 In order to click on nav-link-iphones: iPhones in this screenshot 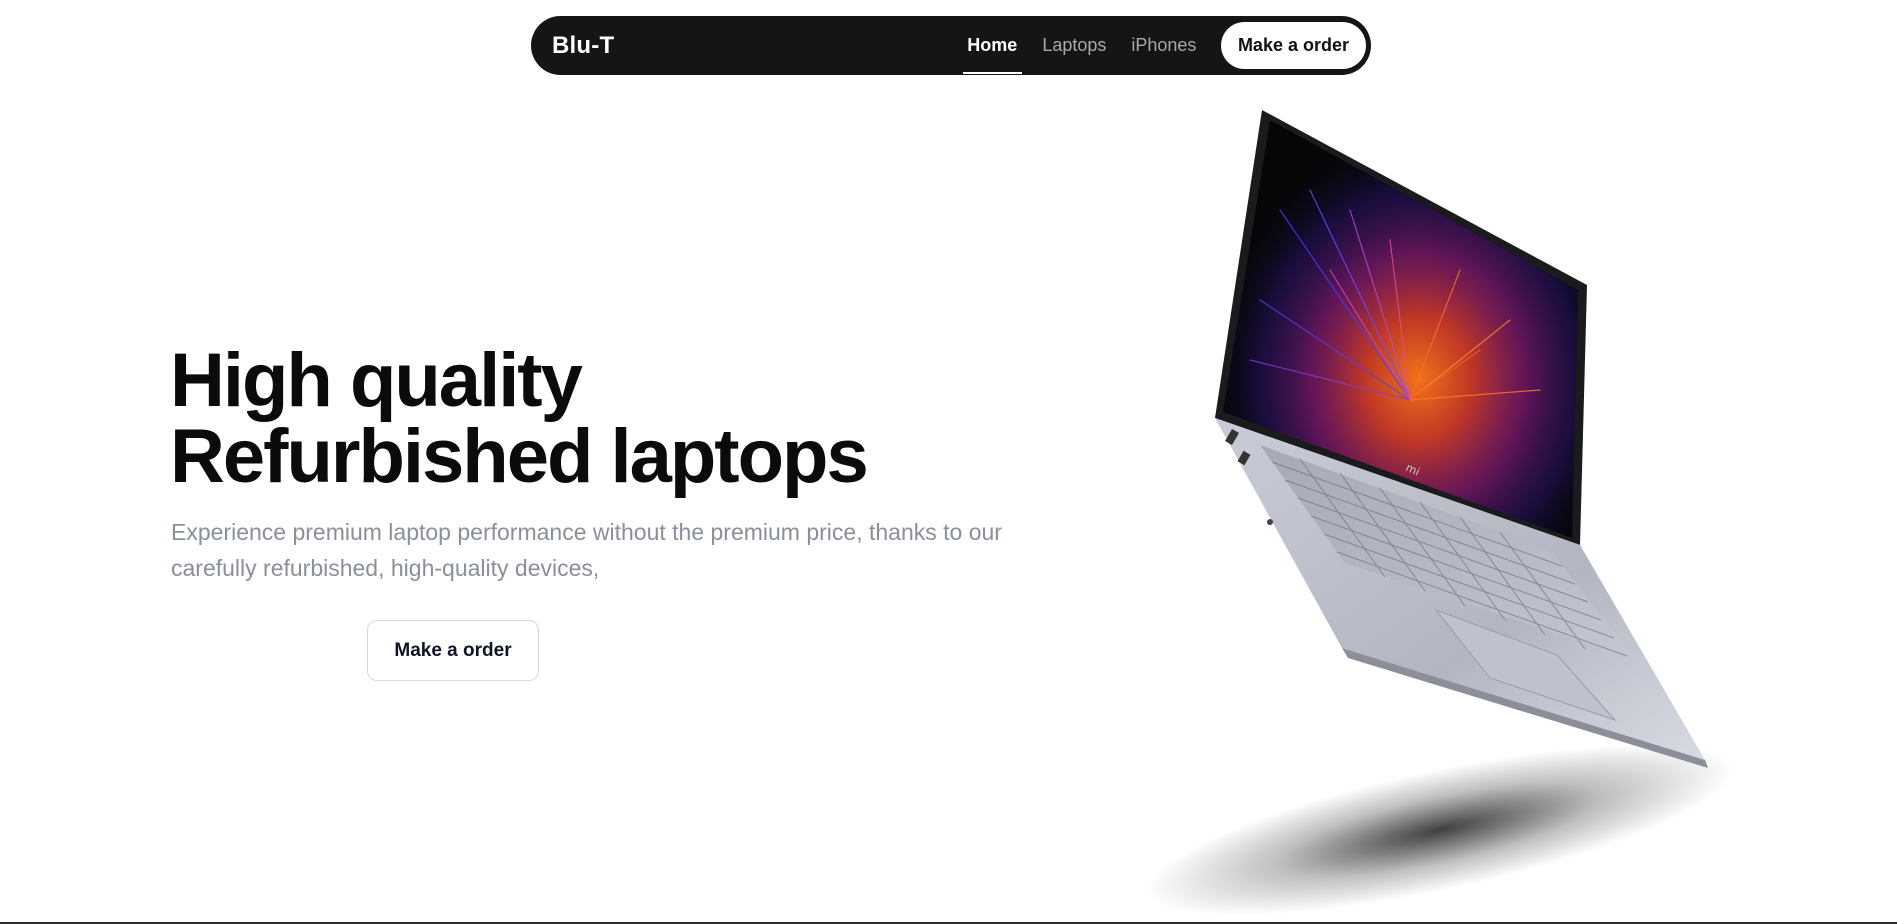, I will do `click(1164, 45)`.